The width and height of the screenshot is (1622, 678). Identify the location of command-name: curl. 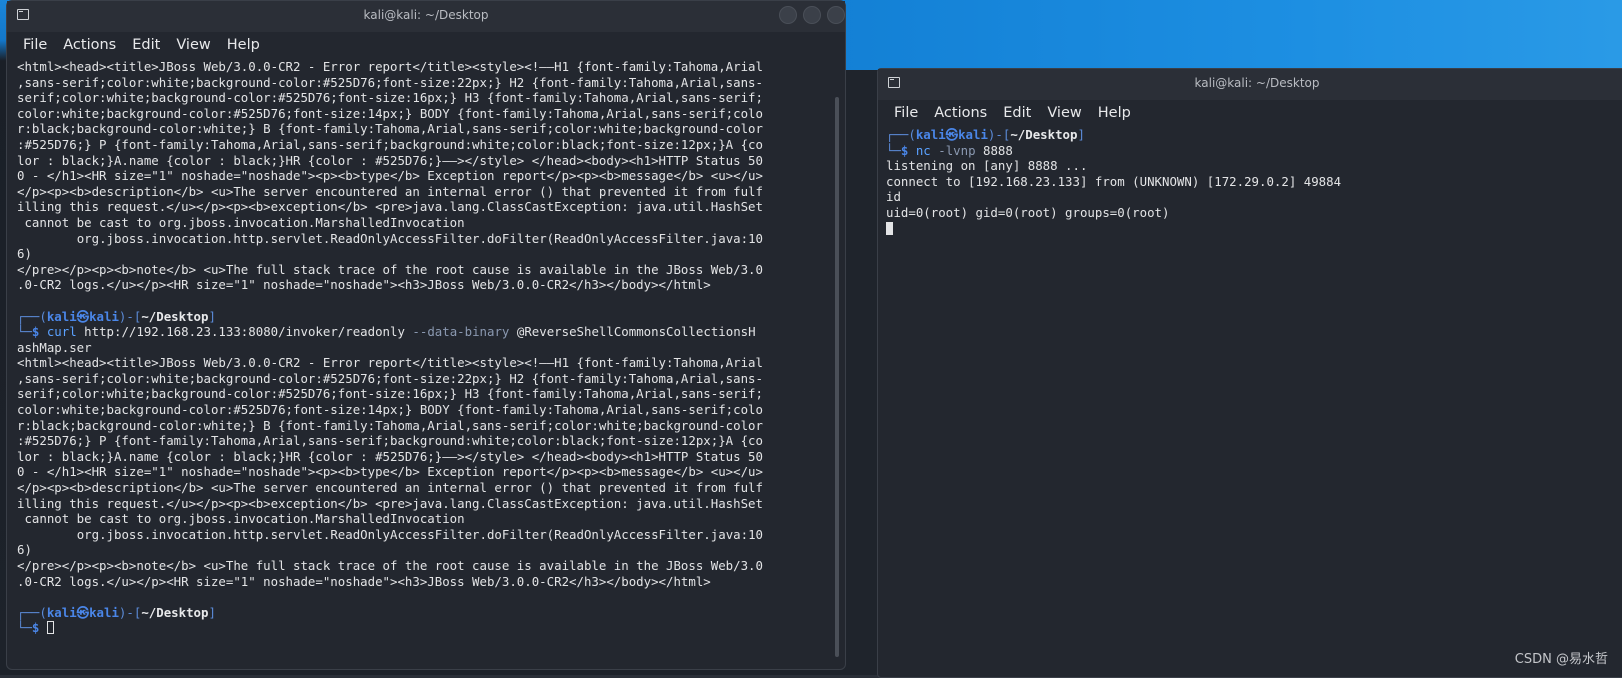
(61, 332).